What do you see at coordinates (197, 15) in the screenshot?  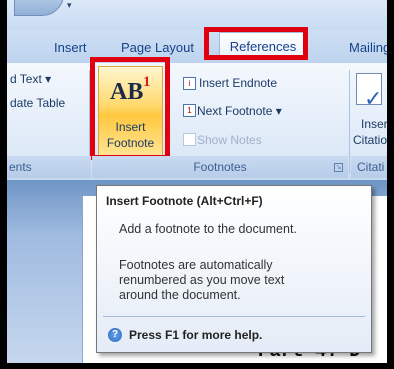 I see `title-bar: ▾` at bounding box center [197, 15].